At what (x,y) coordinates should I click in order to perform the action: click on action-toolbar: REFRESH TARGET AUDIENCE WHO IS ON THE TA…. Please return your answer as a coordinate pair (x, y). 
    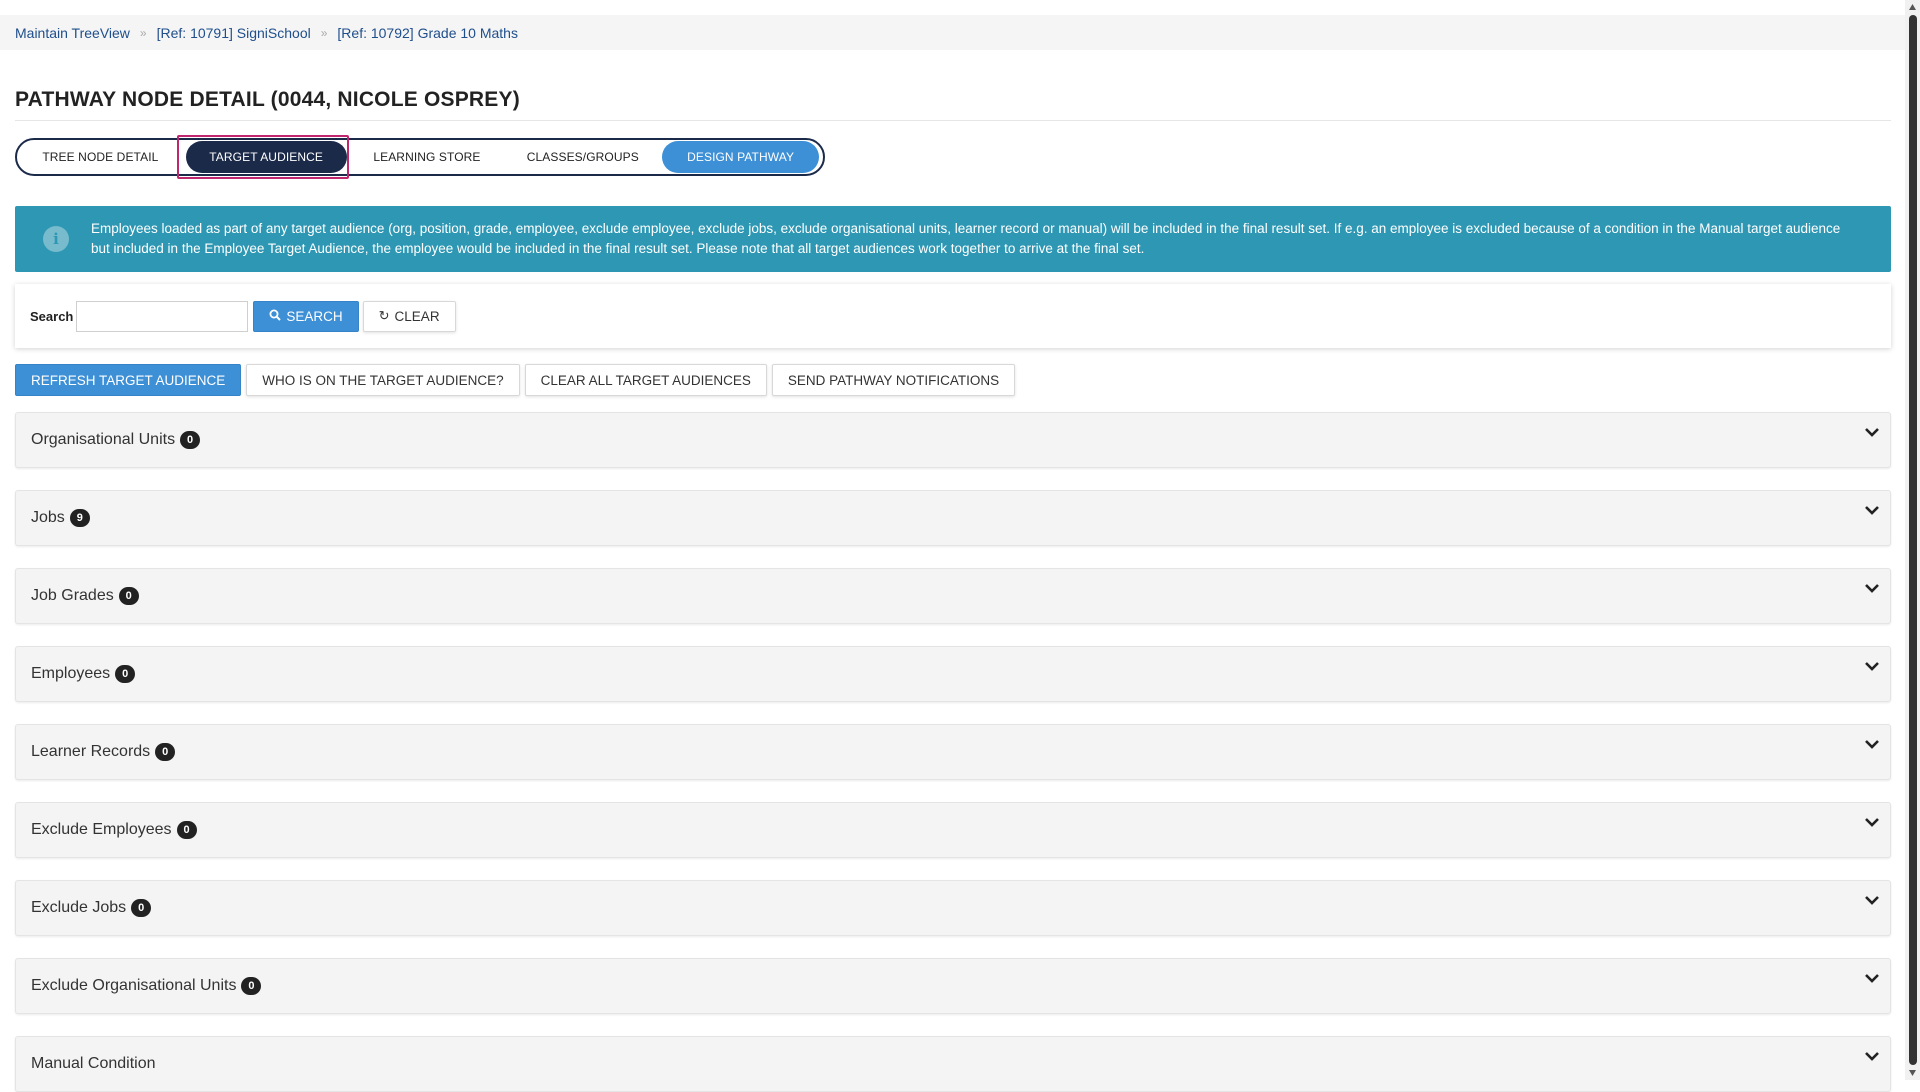
    Looking at the image, I should click on (515, 380).